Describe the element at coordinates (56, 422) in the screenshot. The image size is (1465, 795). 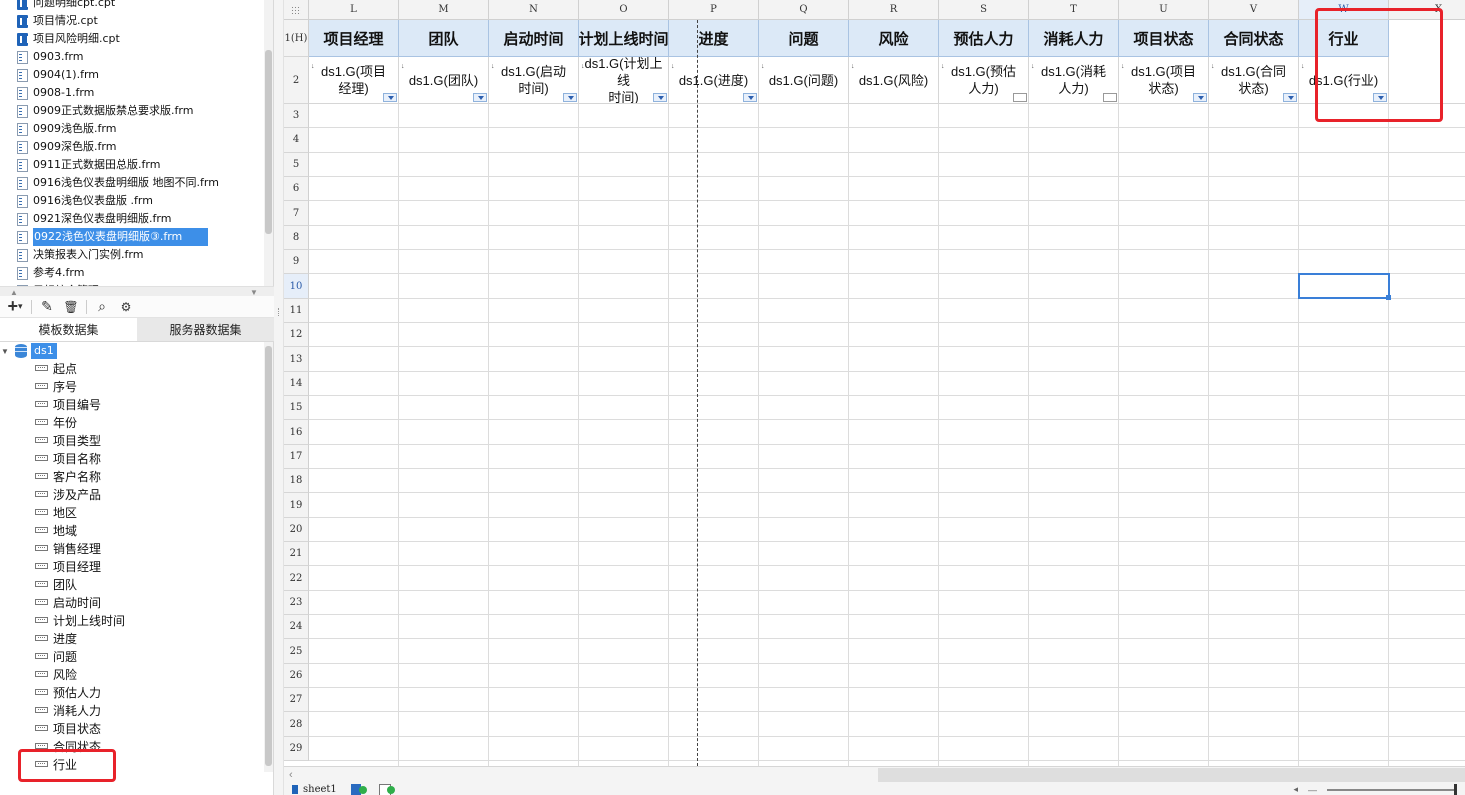
I see `dataset-field: 年份` at that location.